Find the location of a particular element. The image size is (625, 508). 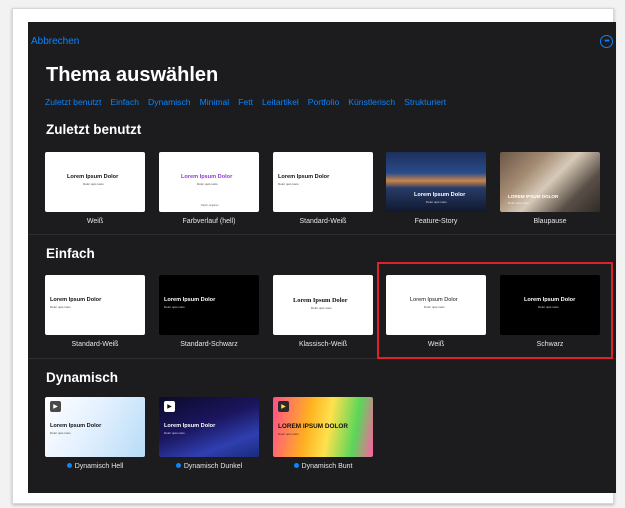

section-divider is located at coordinates (322, 234).